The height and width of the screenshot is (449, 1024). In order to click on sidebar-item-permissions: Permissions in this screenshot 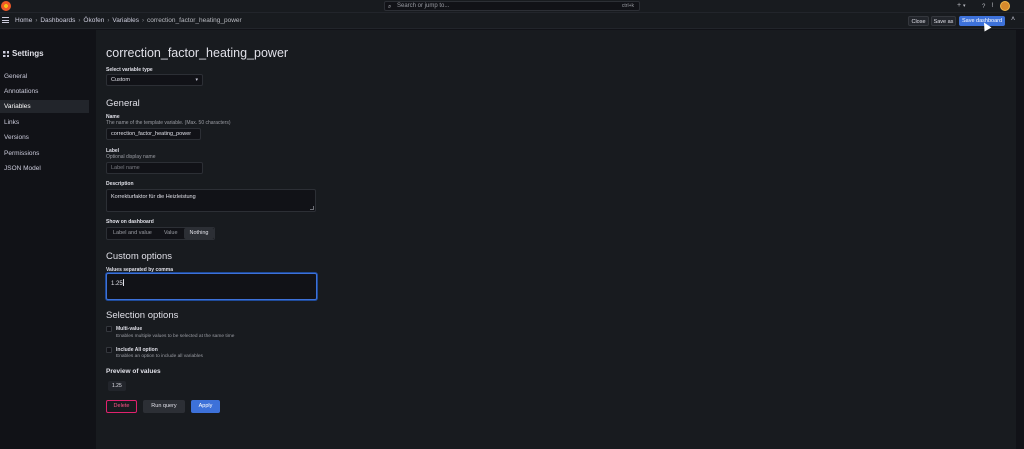, I will do `click(44, 153)`.